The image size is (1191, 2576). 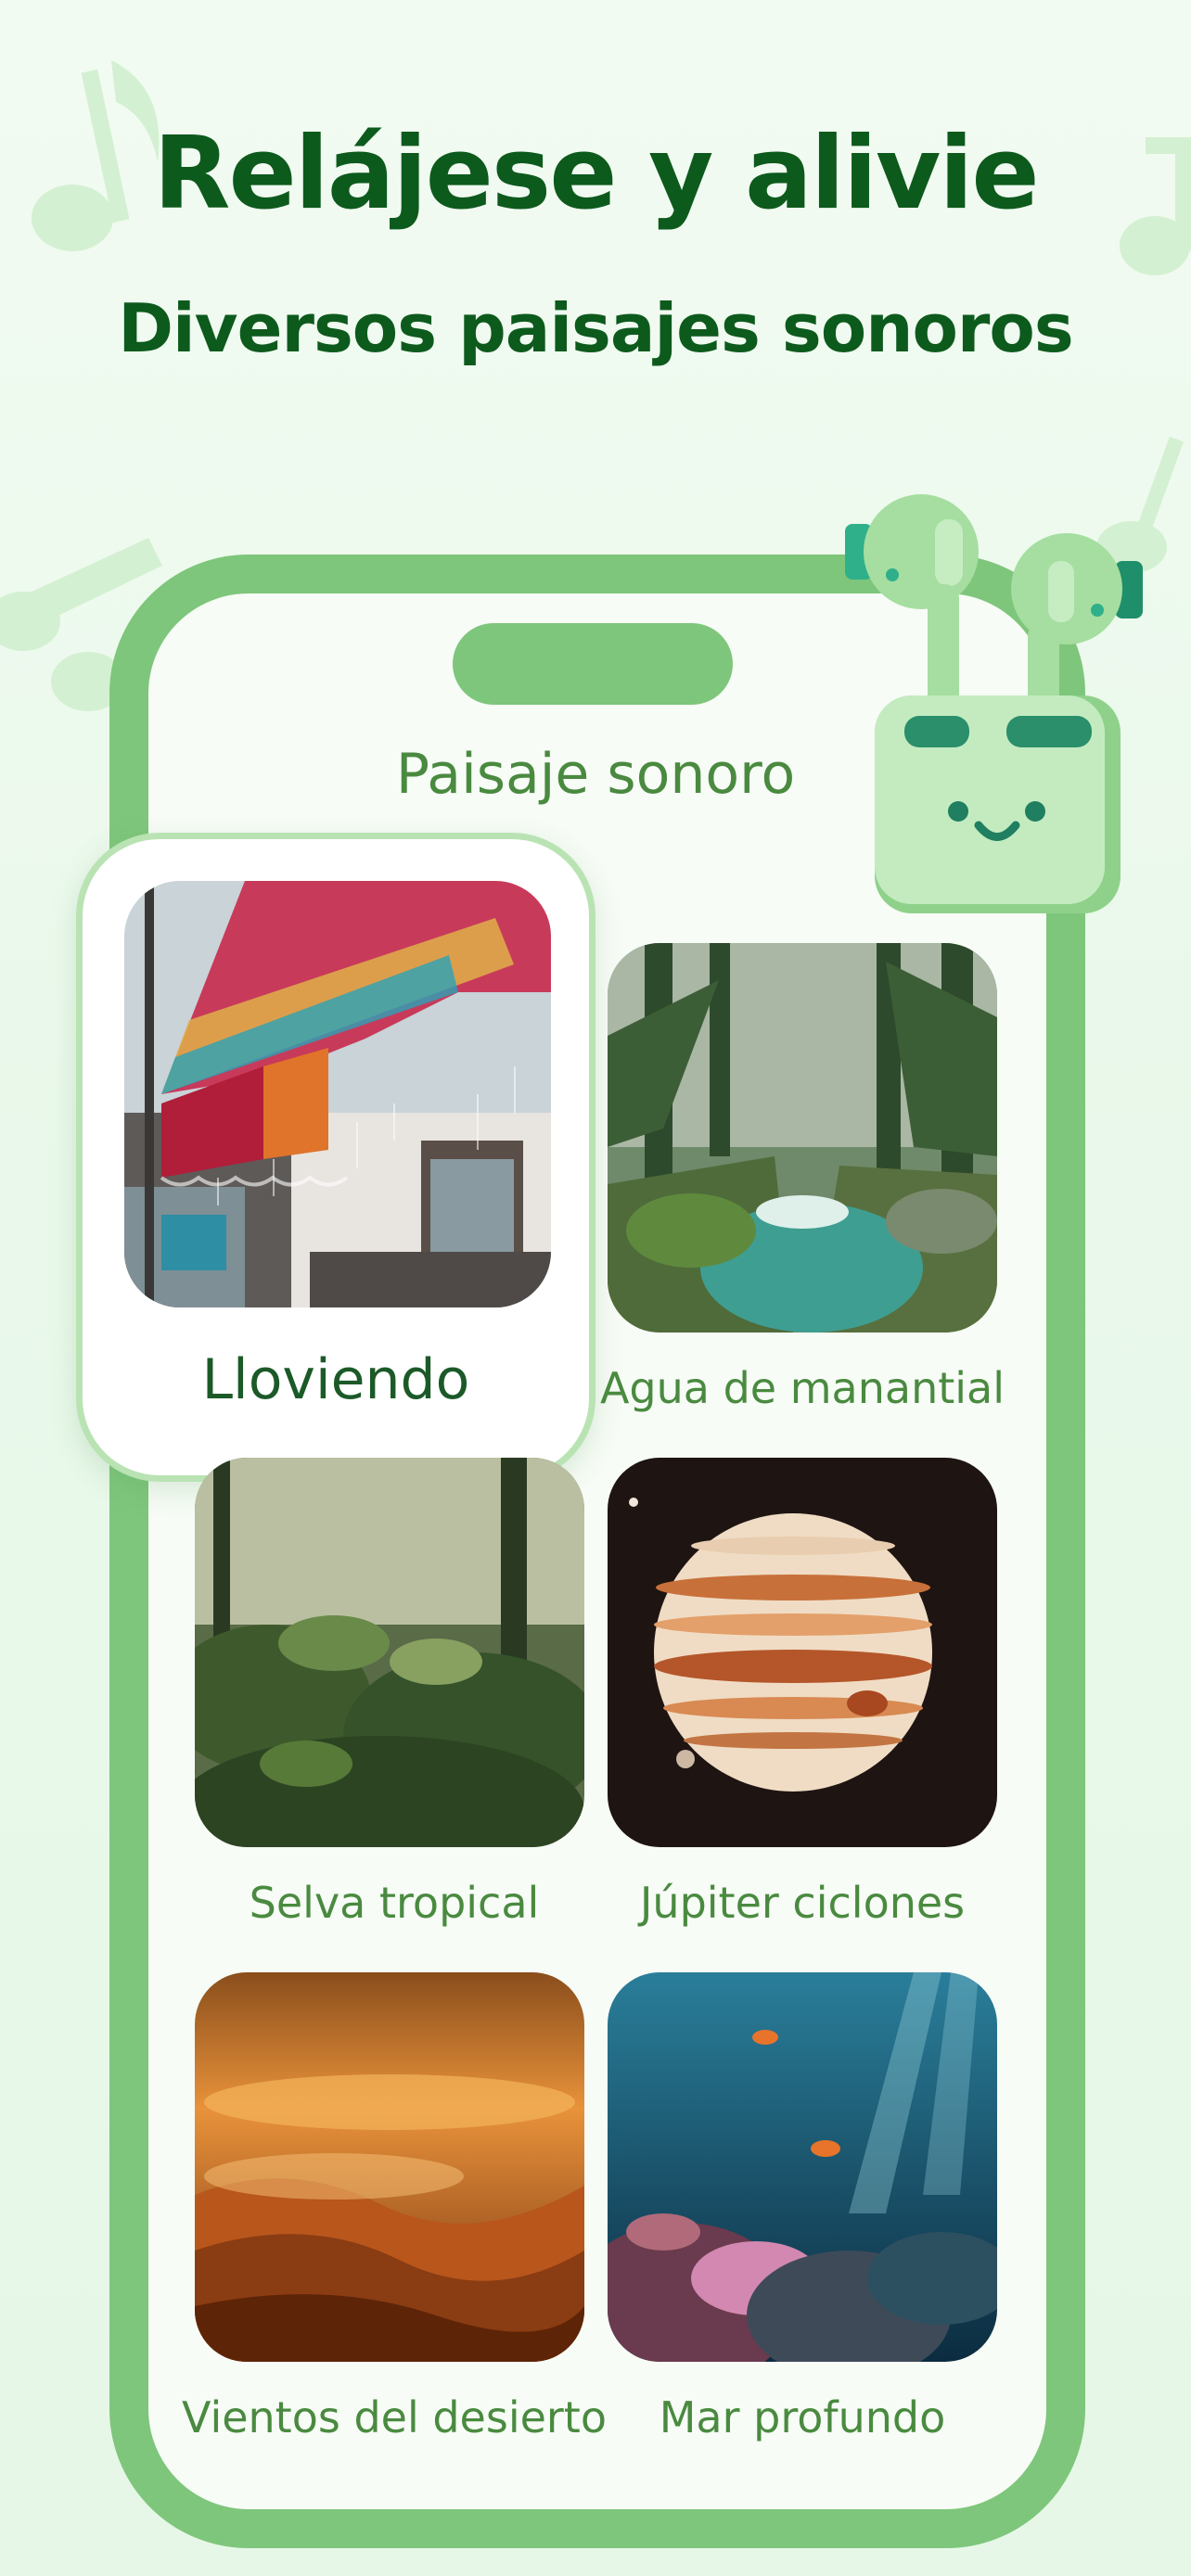 I want to click on earbuds-case-icon, so click(x=994, y=703).